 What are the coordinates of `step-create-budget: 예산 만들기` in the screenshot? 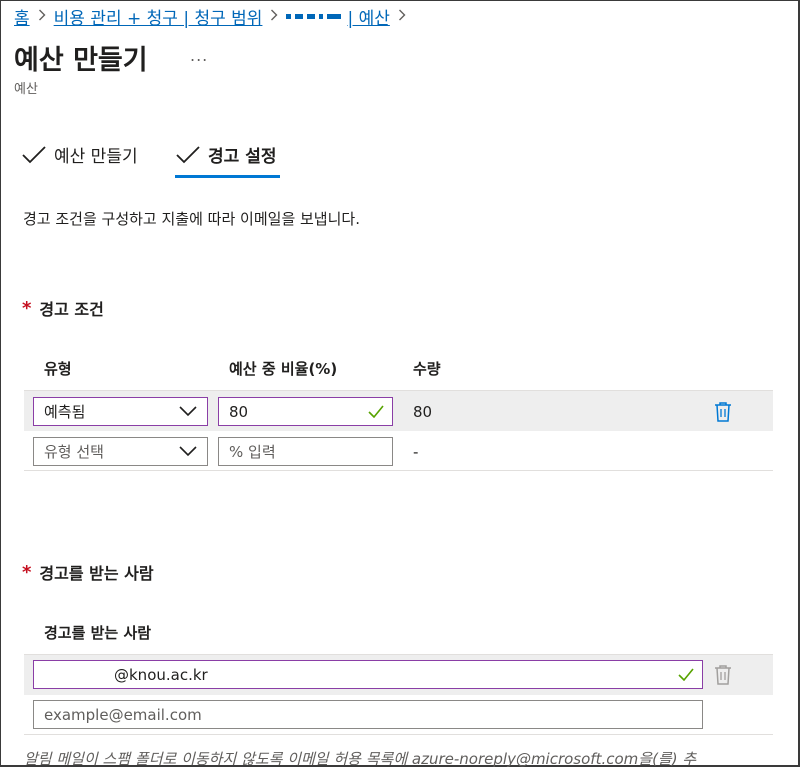 It's located at (80, 154).